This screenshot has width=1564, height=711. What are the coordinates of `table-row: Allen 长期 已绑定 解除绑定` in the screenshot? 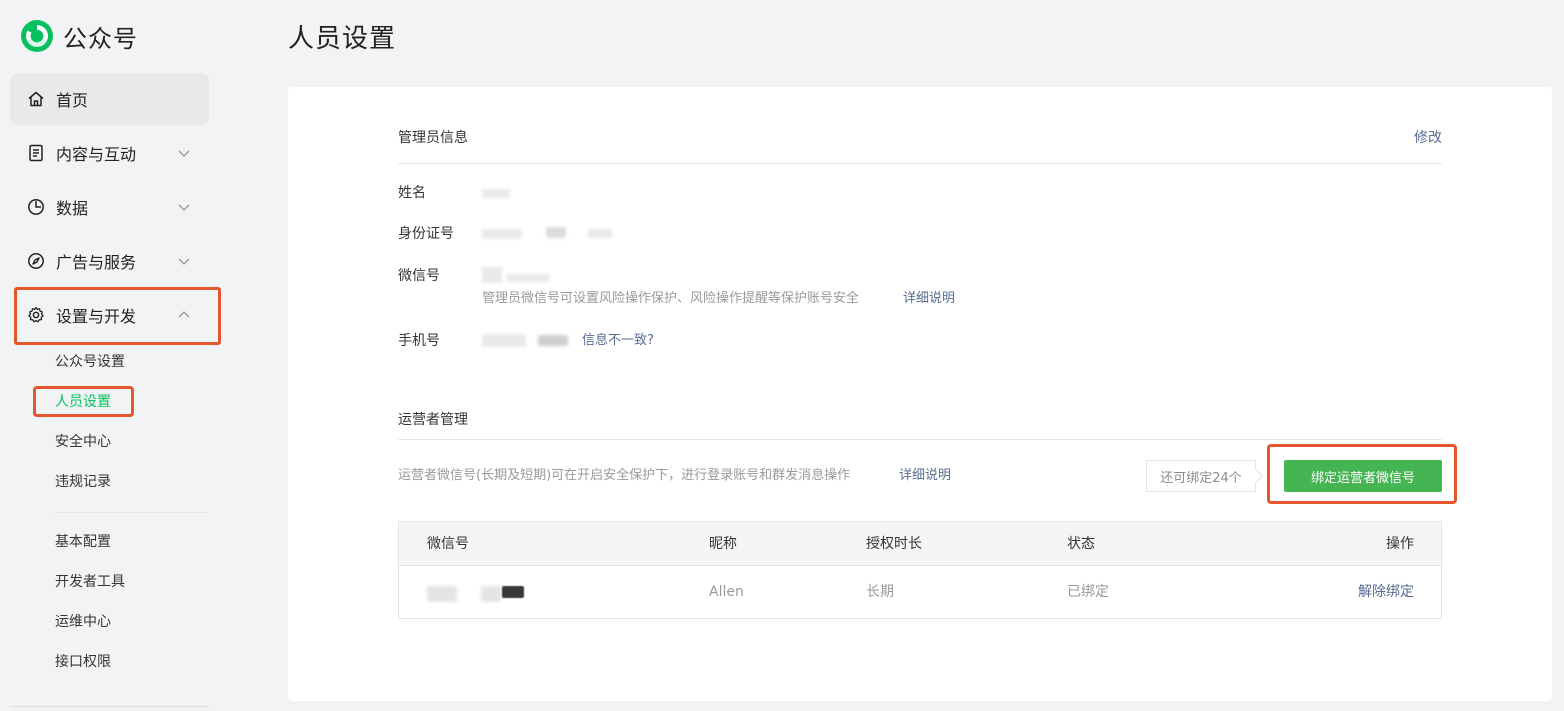 It's located at (920, 592).